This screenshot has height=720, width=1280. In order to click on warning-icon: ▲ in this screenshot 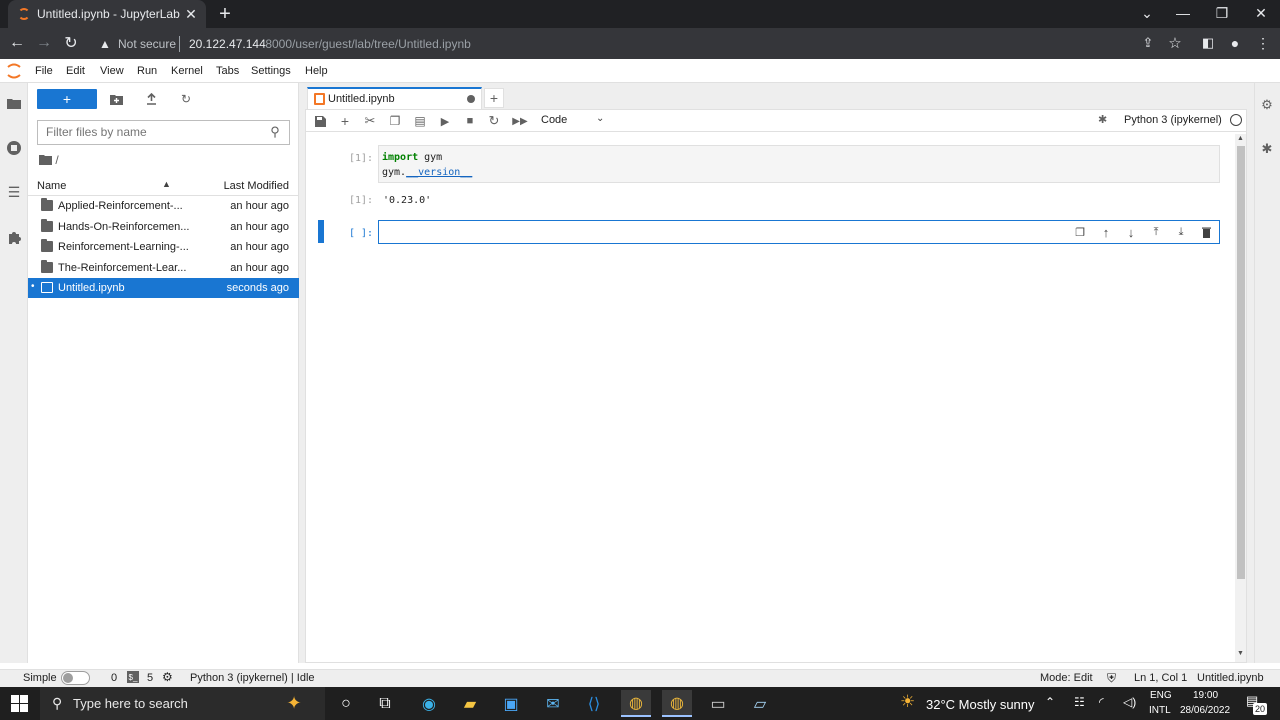, I will do `click(105, 44)`.